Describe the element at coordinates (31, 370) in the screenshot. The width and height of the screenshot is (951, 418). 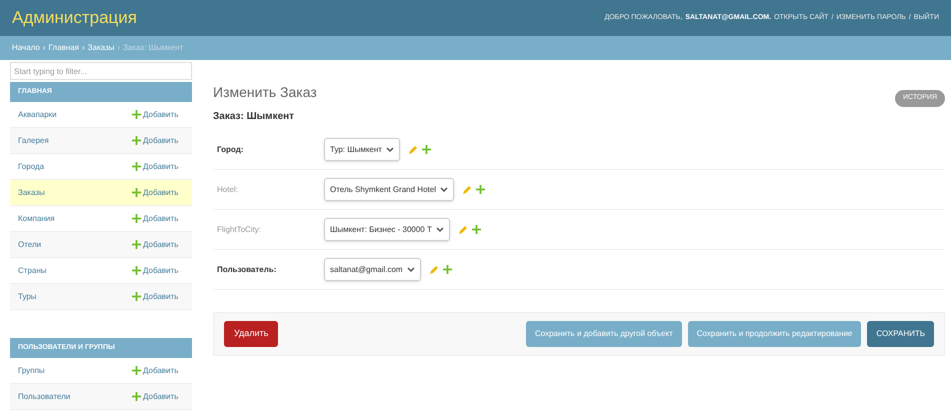
I see `model-link: Группы` at that location.